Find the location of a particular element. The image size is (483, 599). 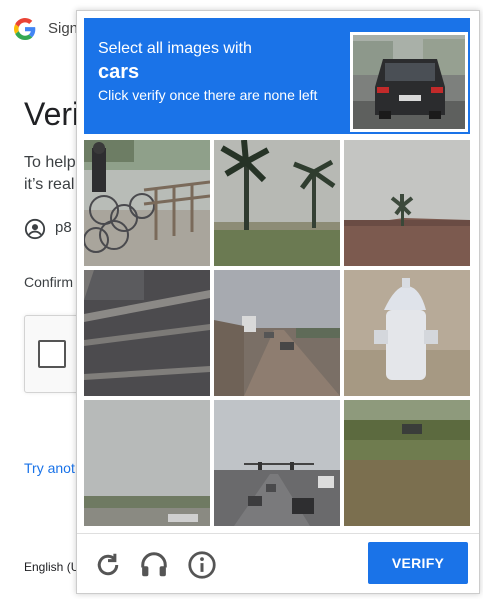

palm-trees-photo-icon is located at coordinates (277, 203).